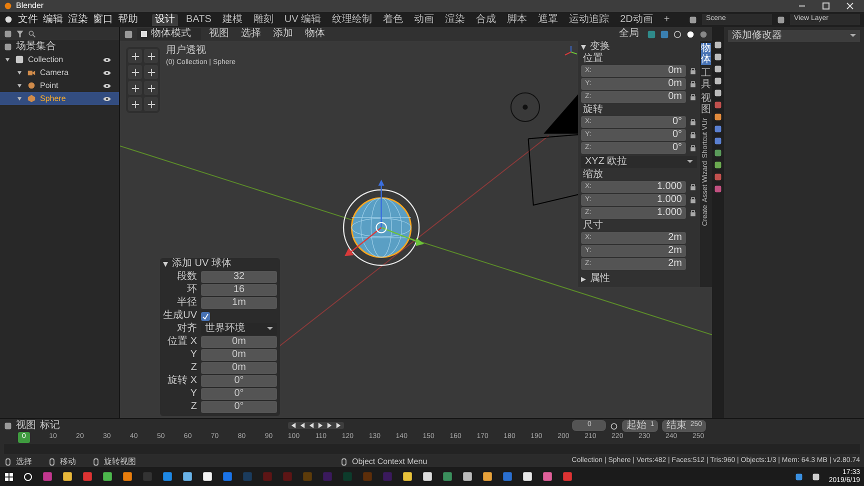 The width and height of the screenshot is (864, 486). Describe the element at coordinates (589, 20) in the screenshot. I see `workspace-tab: 运动追踪` at that location.